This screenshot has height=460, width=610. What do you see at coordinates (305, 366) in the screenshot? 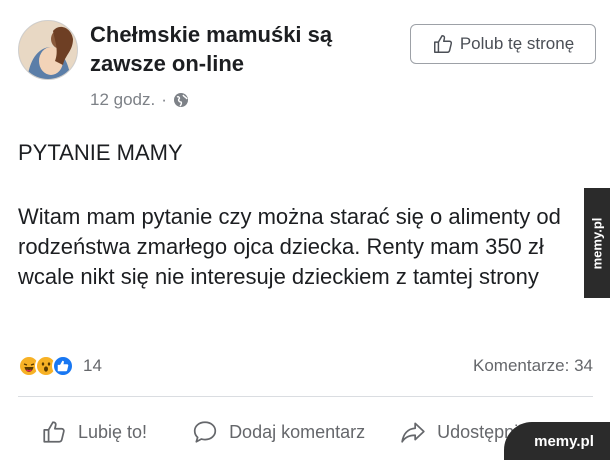
I see `post-stats: 14 Komentarze: 34` at bounding box center [305, 366].